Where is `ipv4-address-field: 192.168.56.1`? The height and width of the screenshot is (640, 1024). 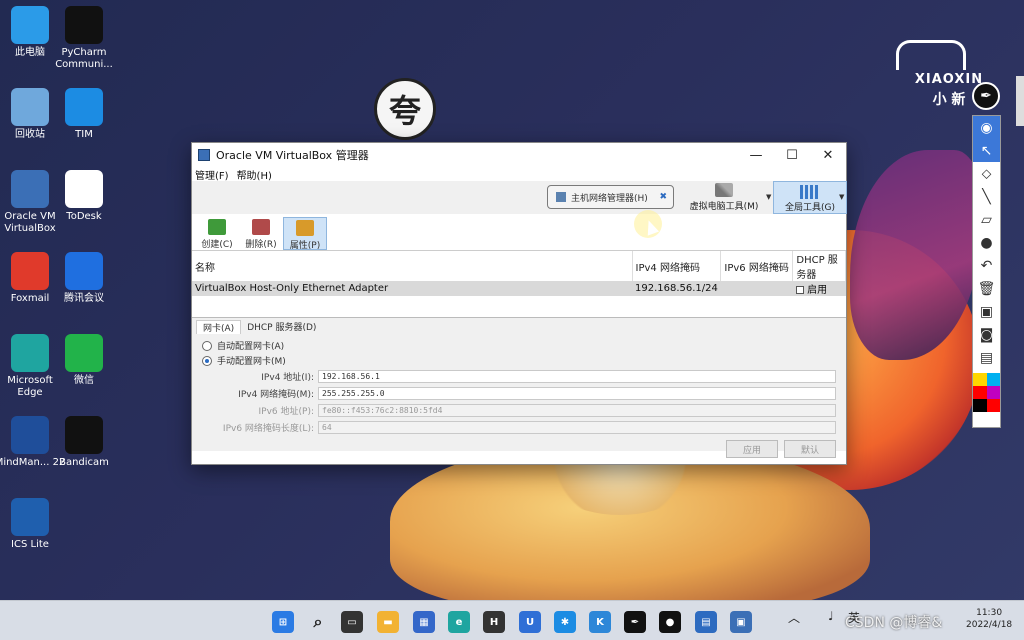 ipv4-address-field: 192.168.56.1 is located at coordinates (577, 376).